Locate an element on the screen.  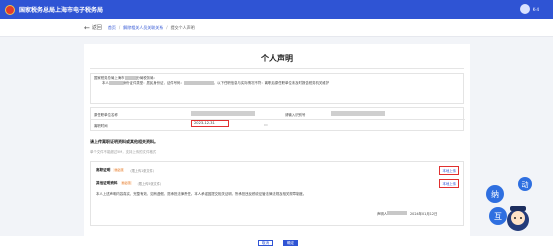
tax-id-label: 请输入识别号 is located at coordinates (295, 115).